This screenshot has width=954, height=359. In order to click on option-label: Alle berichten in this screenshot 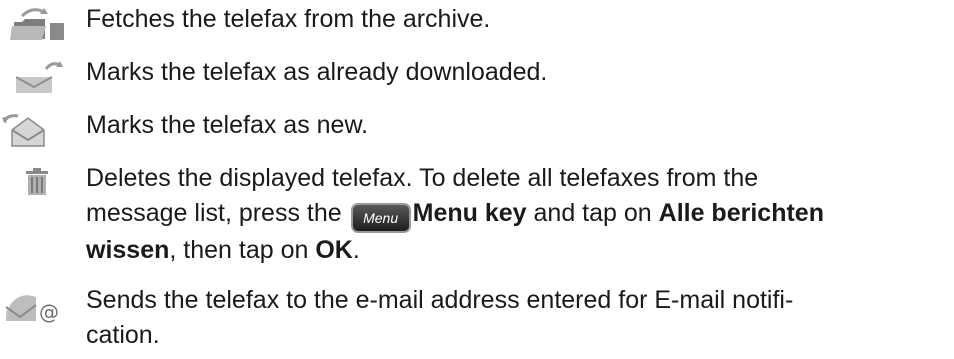, I will do `click(741, 213)`.